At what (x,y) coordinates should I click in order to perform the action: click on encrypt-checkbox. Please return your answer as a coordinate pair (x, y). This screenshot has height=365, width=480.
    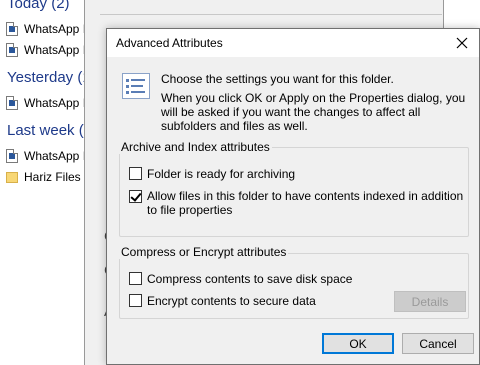
    Looking at the image, I should click on (135, 300).